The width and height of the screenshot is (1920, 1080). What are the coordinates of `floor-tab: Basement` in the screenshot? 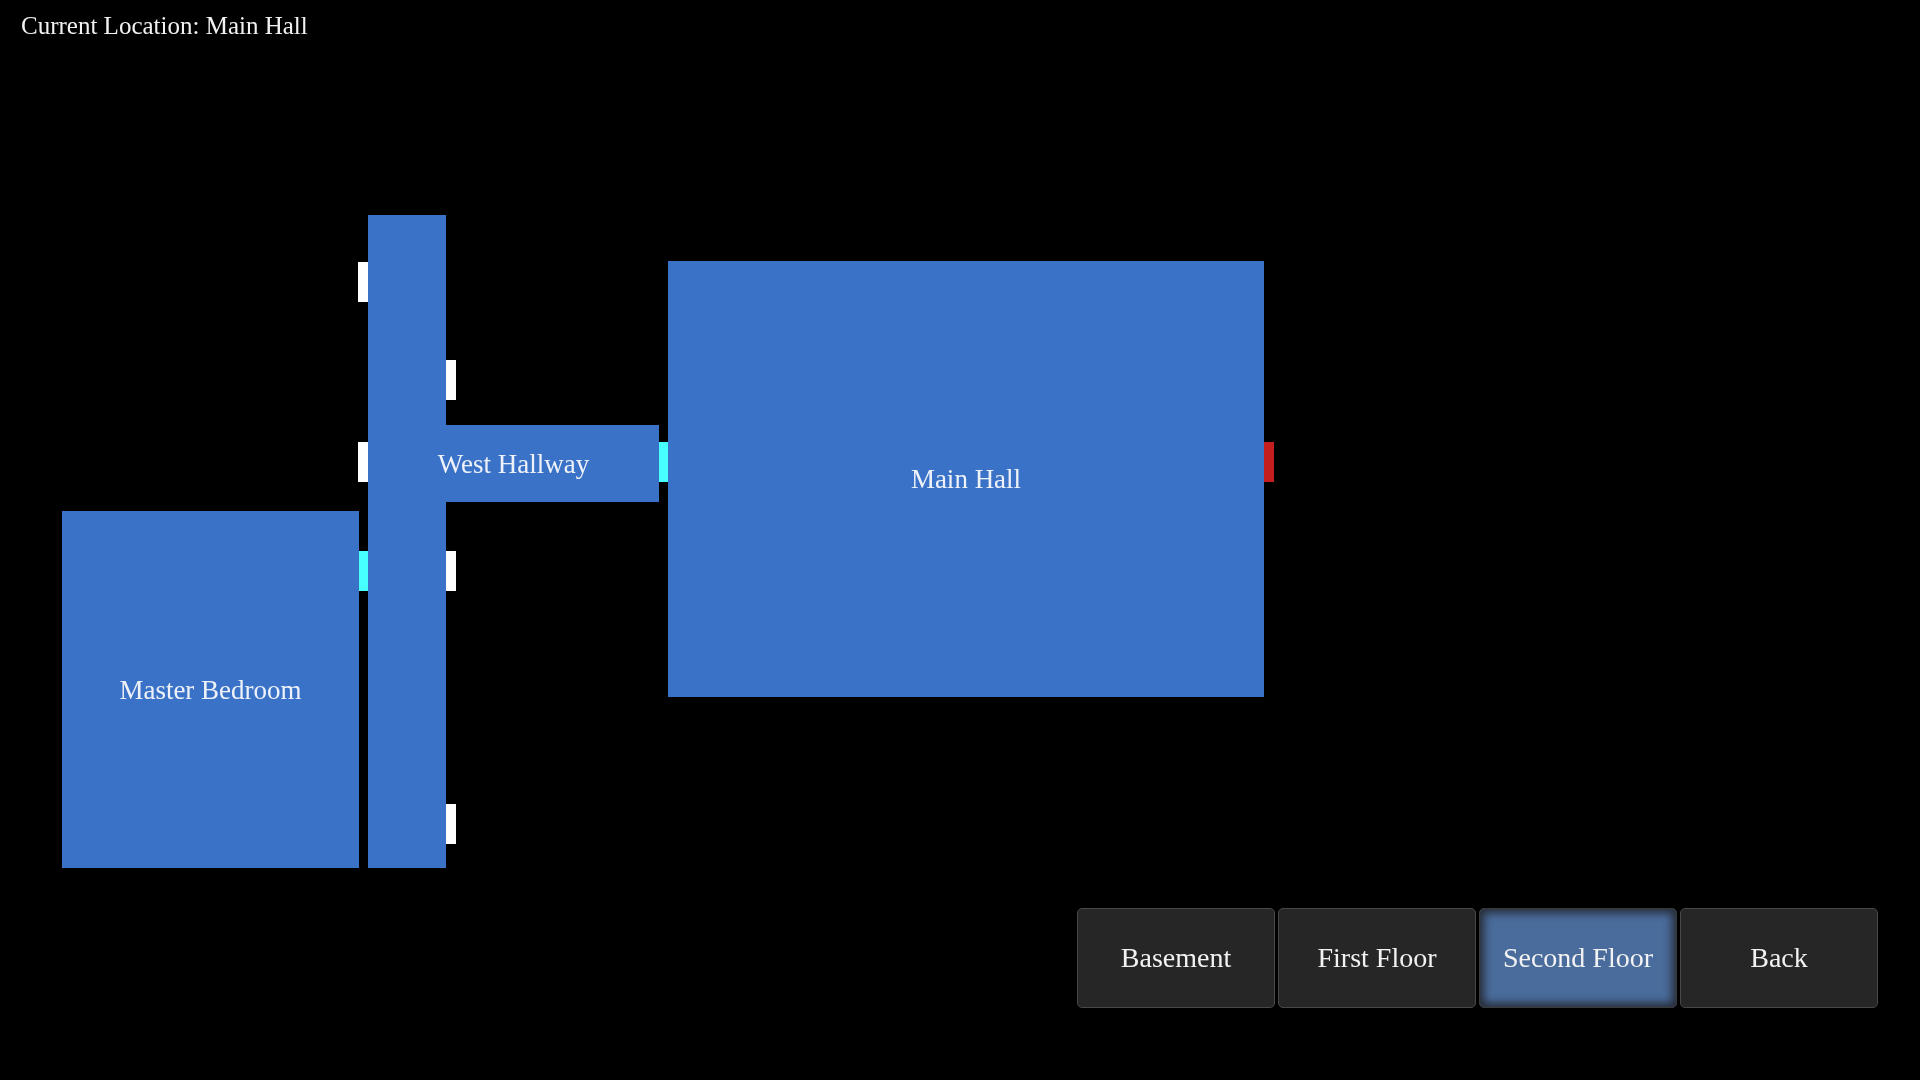 It's located at (1176, 958).